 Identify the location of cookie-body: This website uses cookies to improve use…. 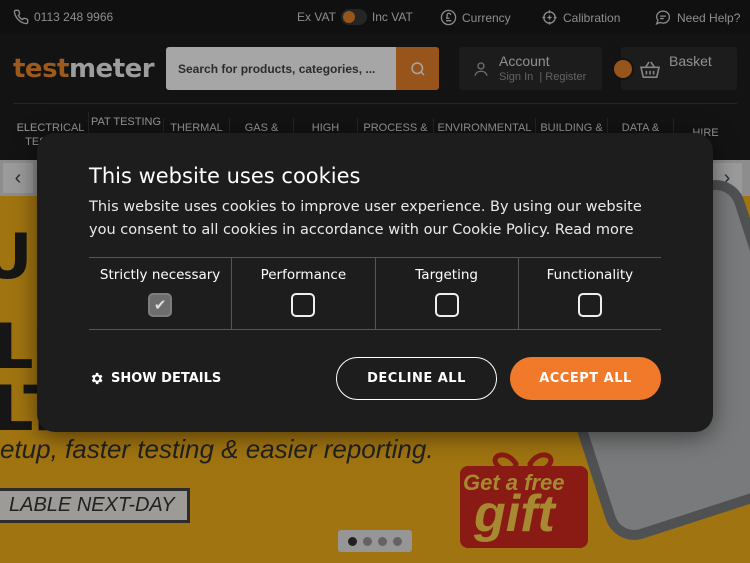
(369, 219).